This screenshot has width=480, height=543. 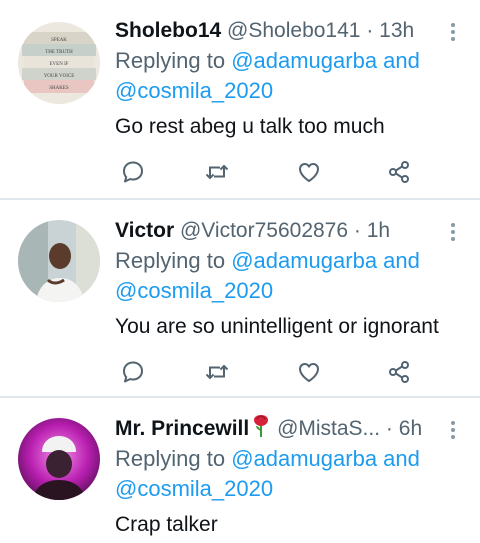 What do you see at coordinates (293, 30) in the screenshot?
I see `user-handle: @Sholebo141` at bounding box center [293, 30].